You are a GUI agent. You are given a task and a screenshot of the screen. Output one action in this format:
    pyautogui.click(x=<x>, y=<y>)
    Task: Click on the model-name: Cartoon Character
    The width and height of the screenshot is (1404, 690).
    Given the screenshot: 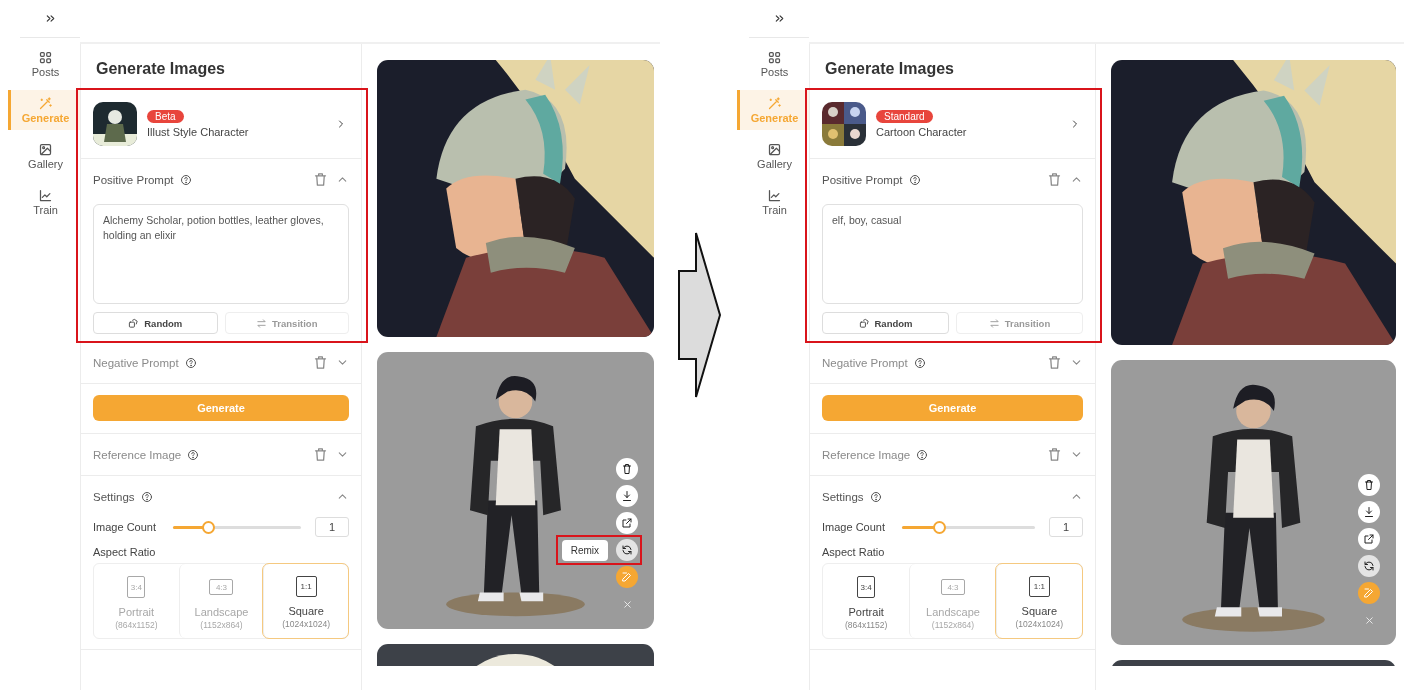 What is the action you would take?
    pyautogui.click(x=921, y=132)
    